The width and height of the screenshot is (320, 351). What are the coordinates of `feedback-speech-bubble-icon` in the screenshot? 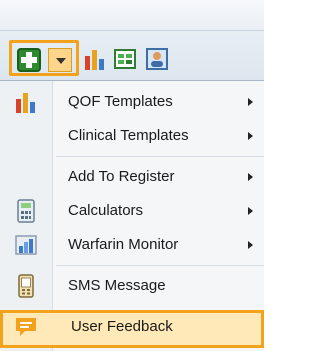 It's located at (26, 327).